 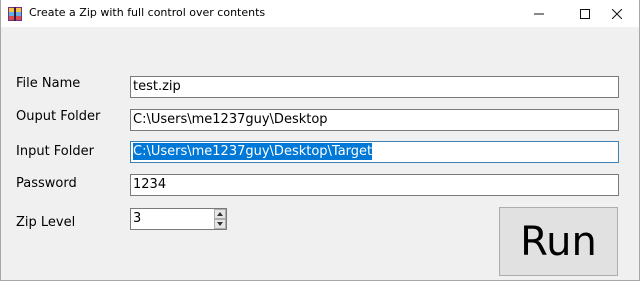 What do you see at coordinates (374, 152) in the screenshot?
I see `input-folder-input: C:\Users\me1237guy\Desktop\Target` at bounding box center [374, 152].